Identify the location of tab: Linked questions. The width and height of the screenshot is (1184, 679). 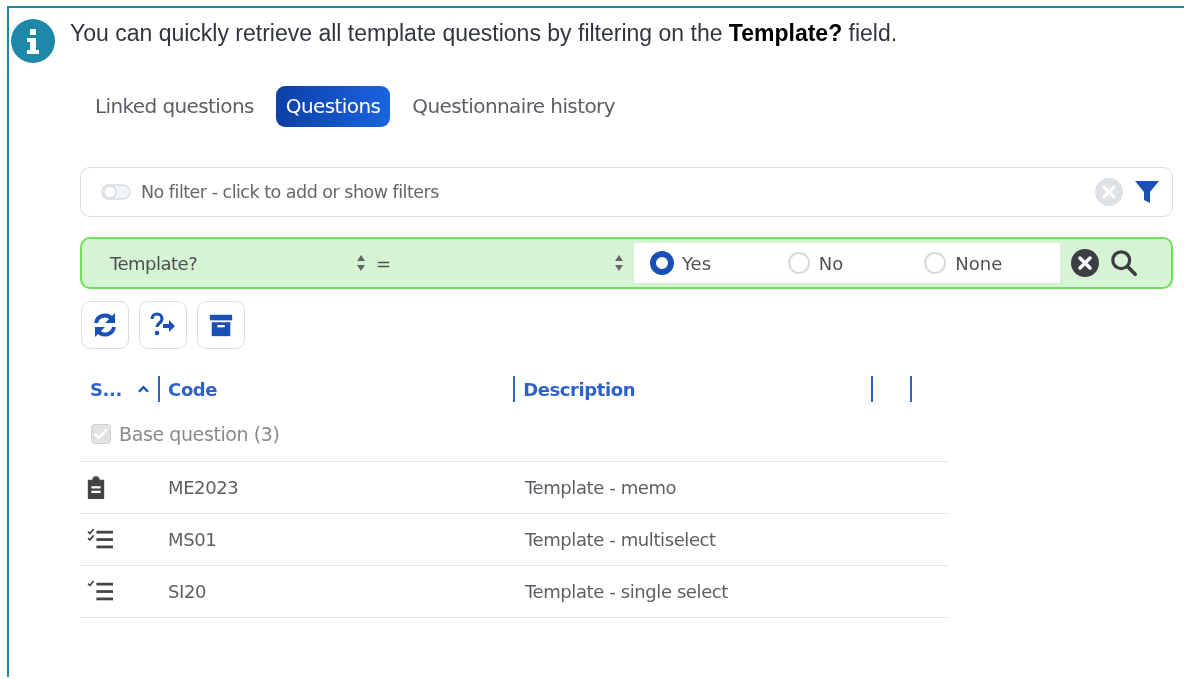
(174, 106).